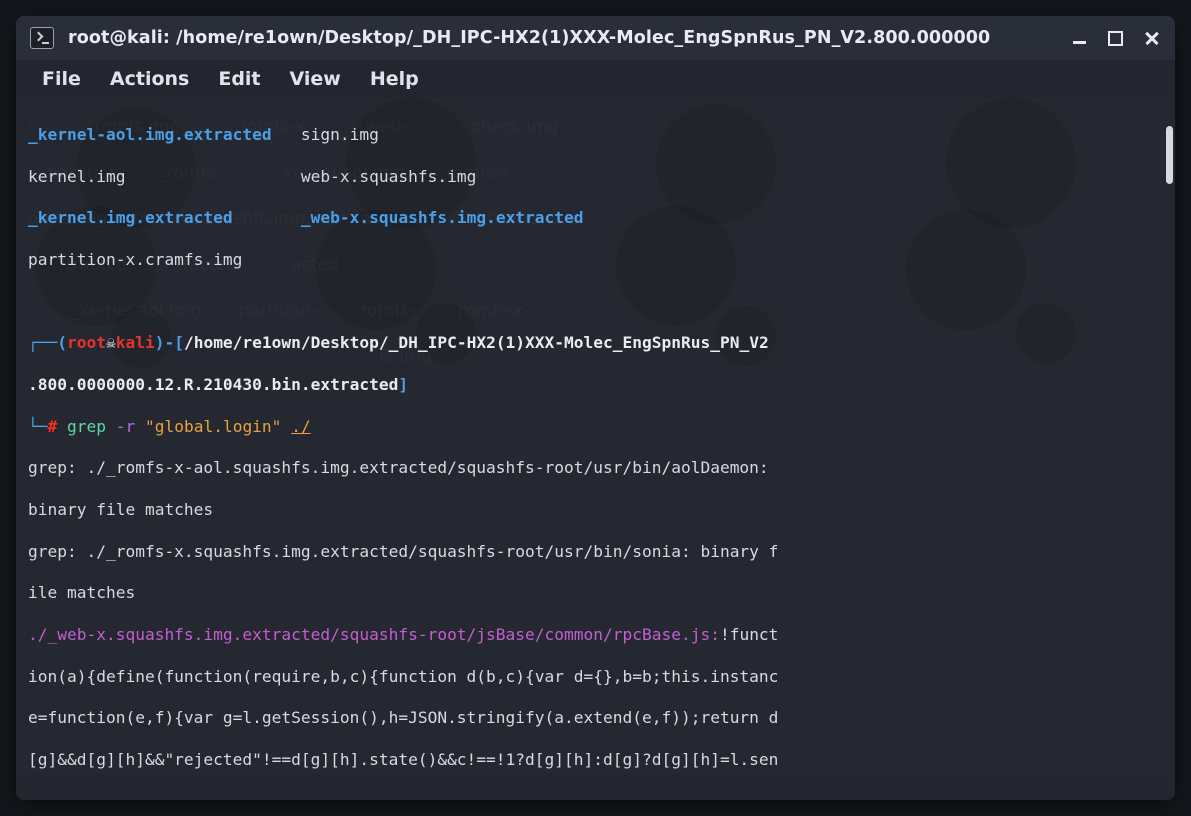 The height and width of the screenshot is (816, 1191). I want to click on prompt-host: kali, so click(135, 343).